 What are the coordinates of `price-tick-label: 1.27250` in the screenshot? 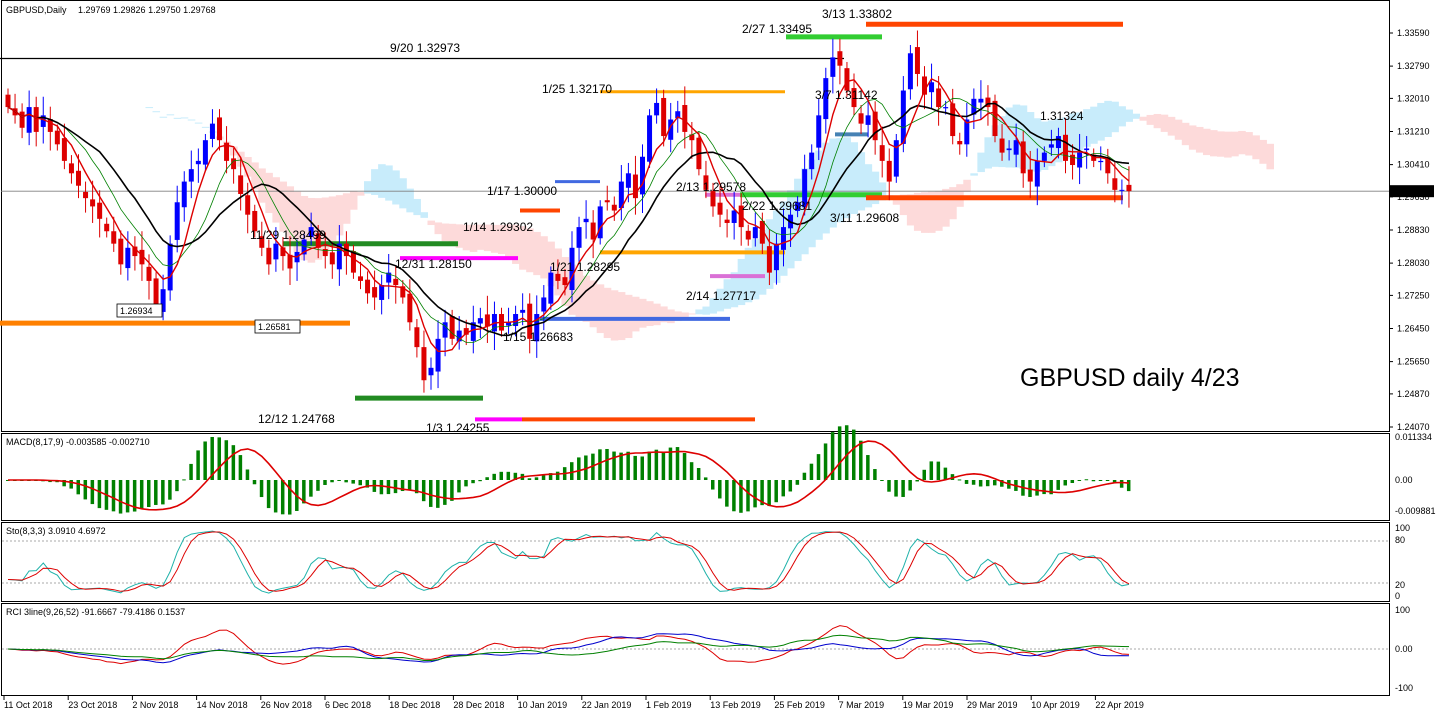 It's located at (1413, 295).